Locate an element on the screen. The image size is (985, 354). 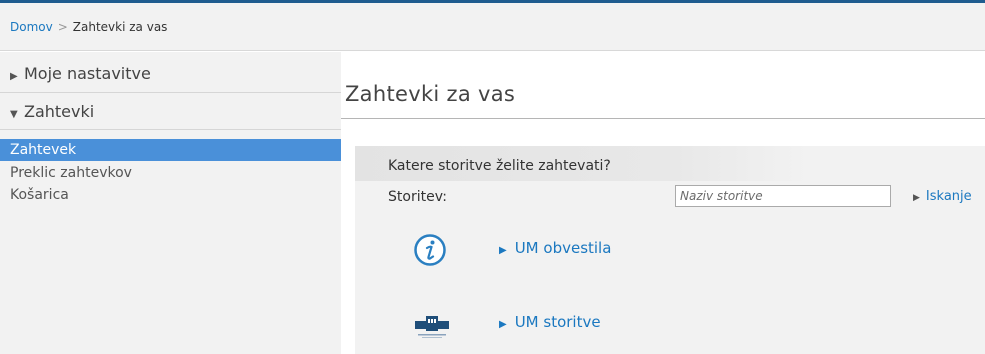
service-field-label: Storitev: is located at coordinates (417, 197).